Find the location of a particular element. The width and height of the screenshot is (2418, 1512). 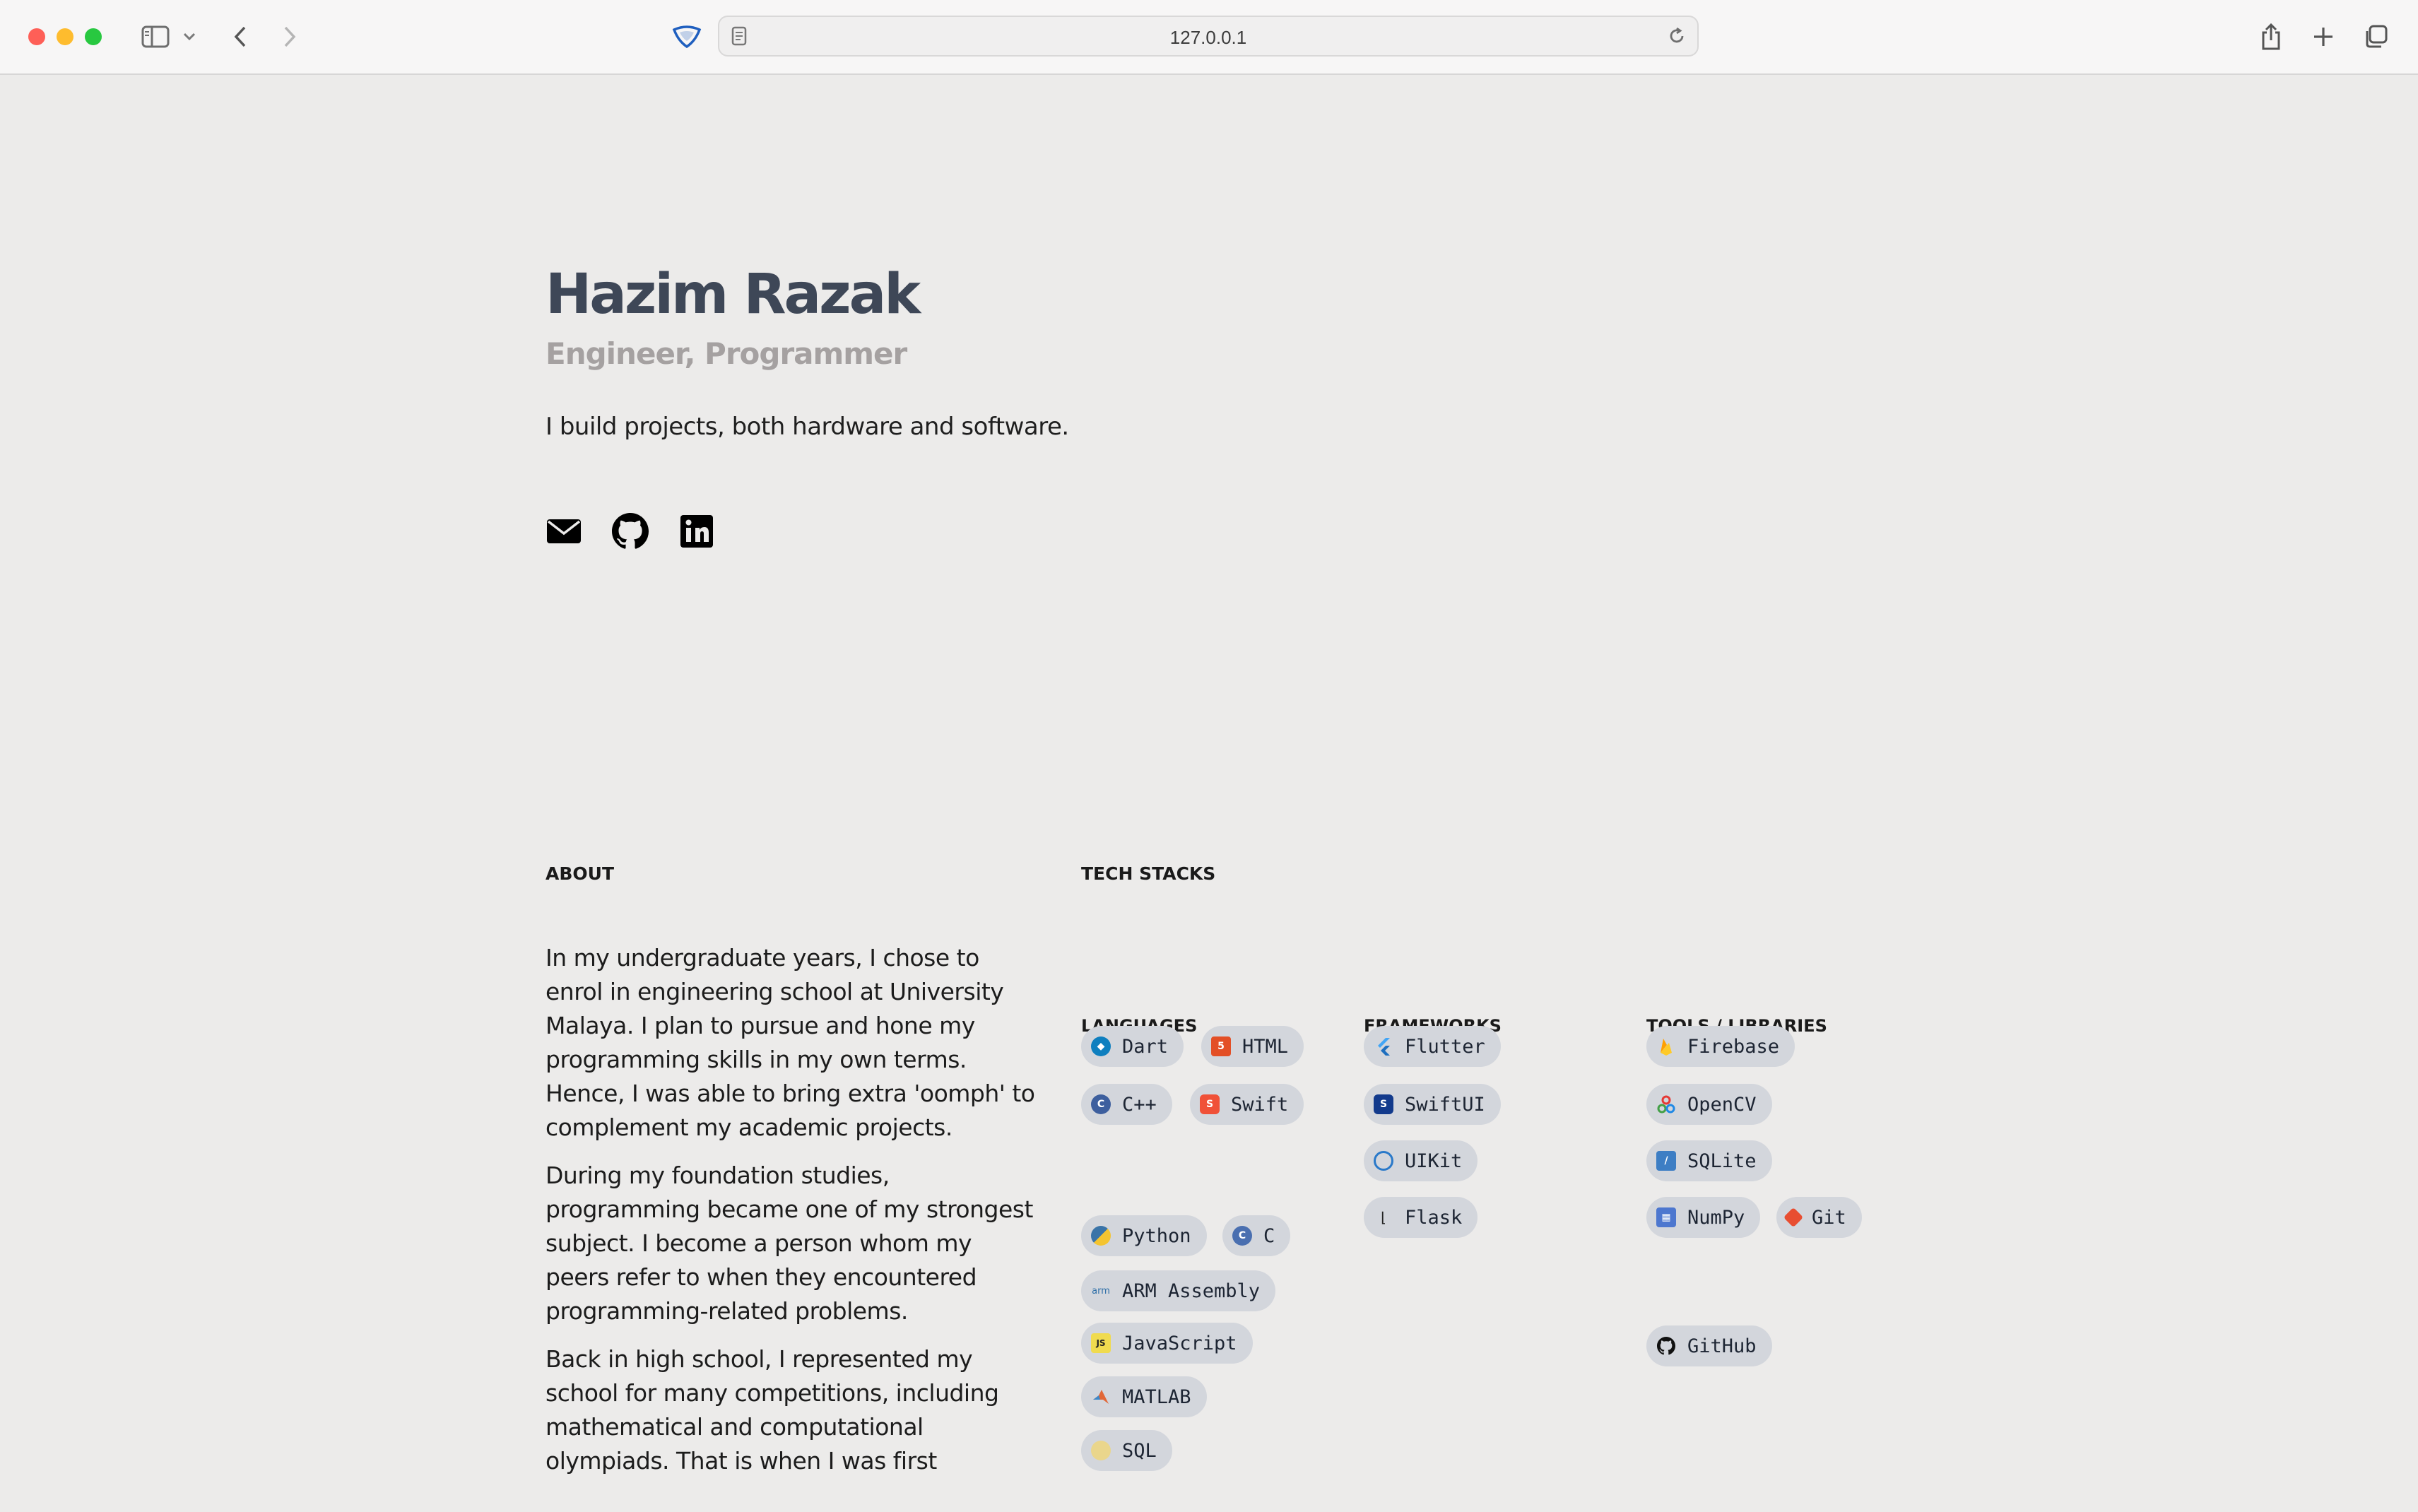

badge-swiftui: S SwiftUI is located at coordinates (1432, 1104).